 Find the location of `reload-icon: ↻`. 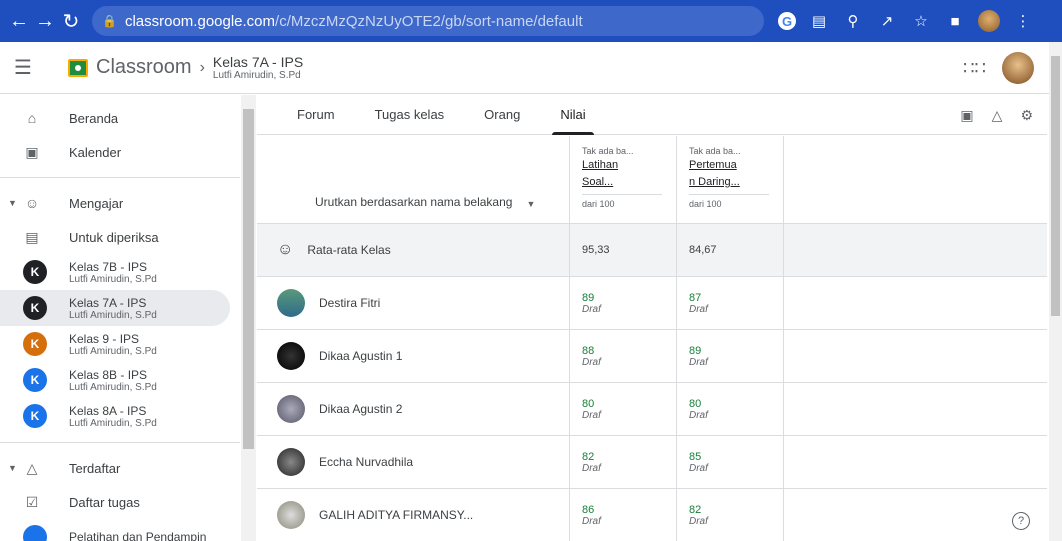

reload-icon: ↻ is located at coordinates (71, 21).